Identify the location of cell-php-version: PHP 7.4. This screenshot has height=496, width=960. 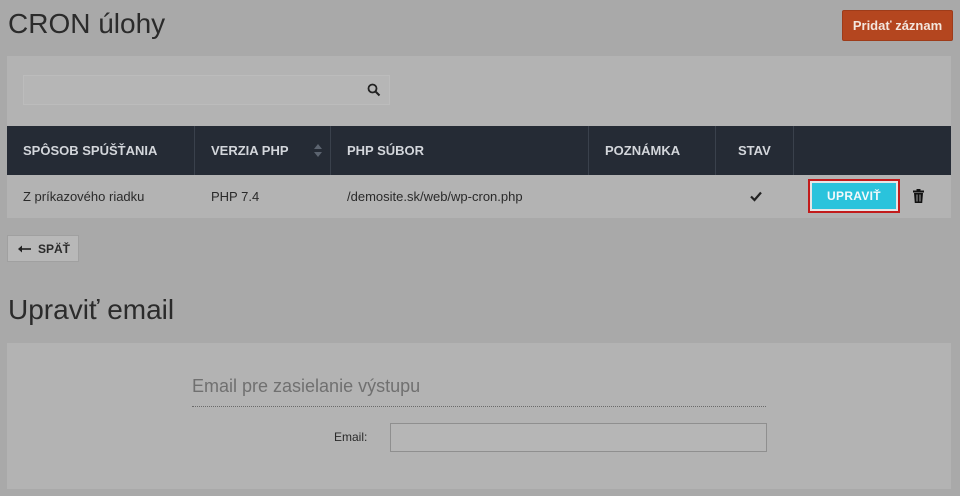
(235, 196).